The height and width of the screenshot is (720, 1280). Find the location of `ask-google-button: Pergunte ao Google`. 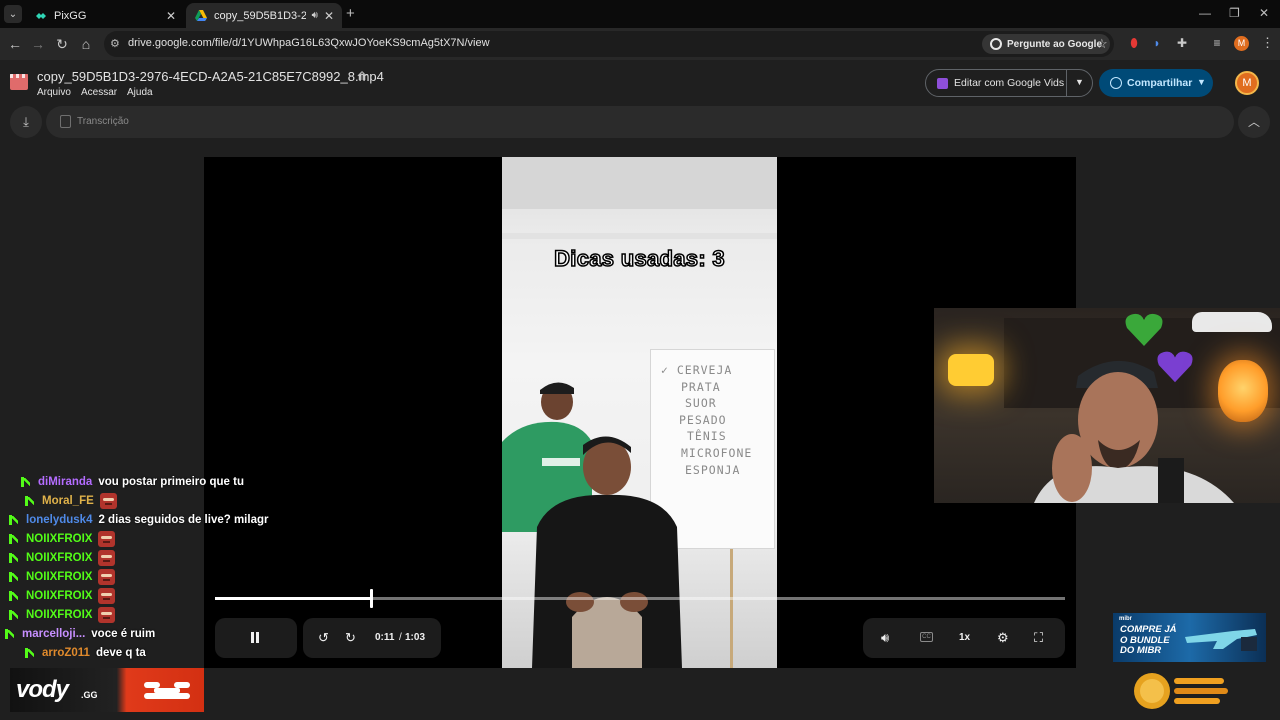

ask-google-button: Pergunte ao Google is located at coordinates (1046, 44).